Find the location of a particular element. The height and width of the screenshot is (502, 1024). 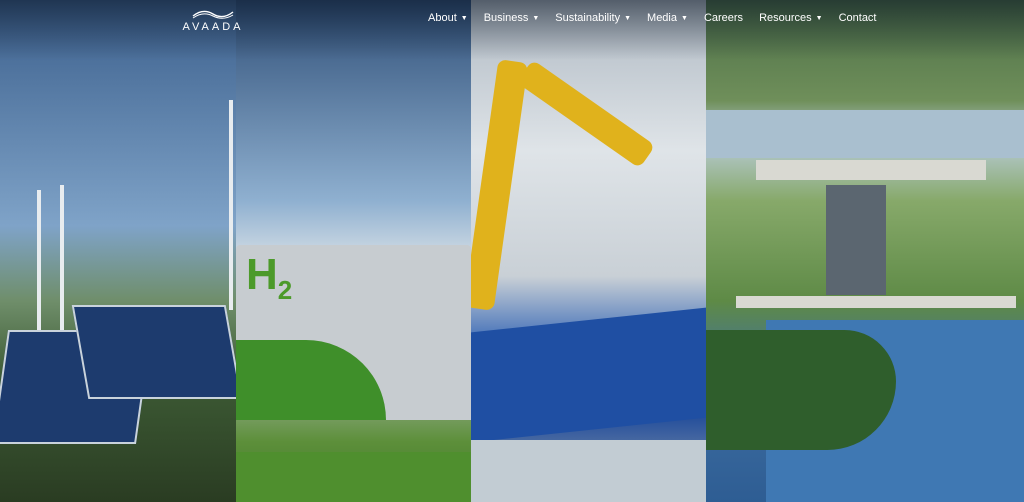

nav-label: Sustainability is located at coordinates (588, 18).